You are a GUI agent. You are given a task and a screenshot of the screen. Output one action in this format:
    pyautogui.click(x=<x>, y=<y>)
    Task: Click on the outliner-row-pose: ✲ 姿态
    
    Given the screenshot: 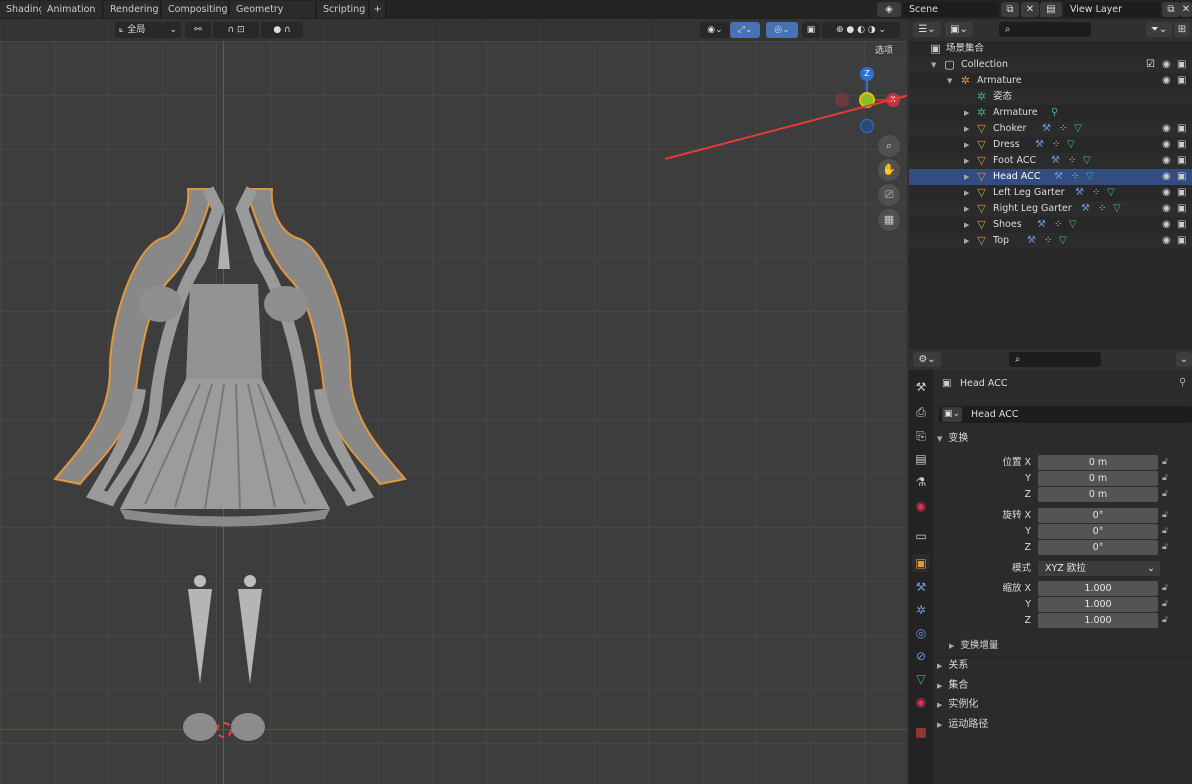 What is the action you would take?
    pyautogui.click(x=1050, y=97)
    